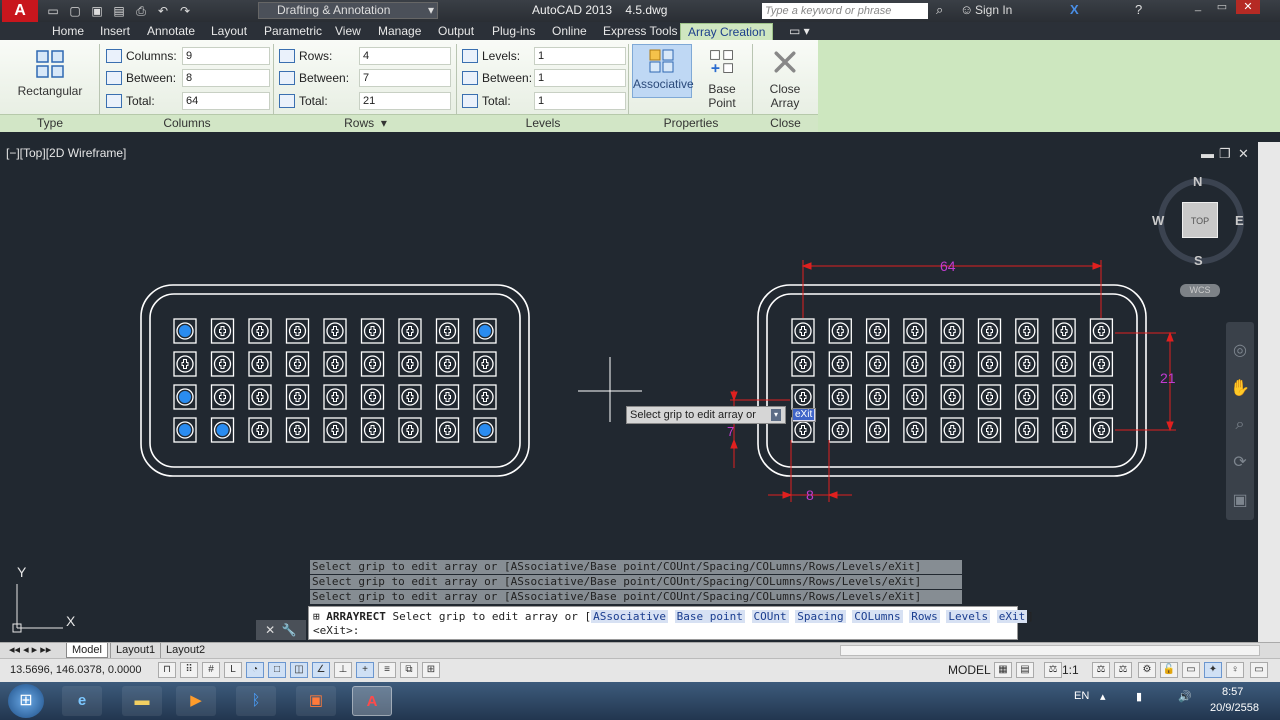  I want to click on search-icon: ⌕, so click(939, 10).